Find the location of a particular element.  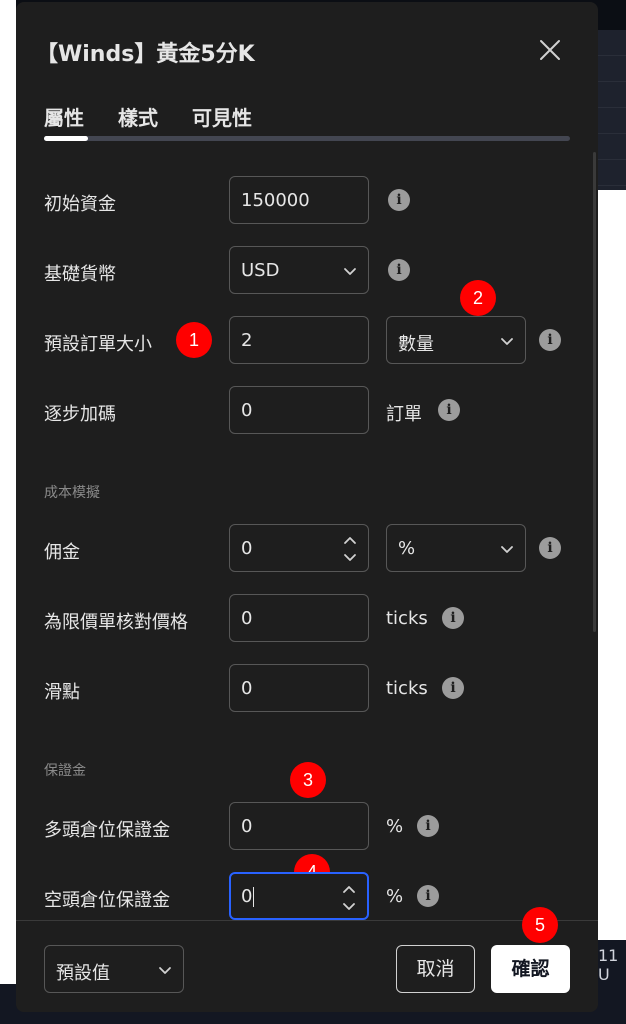

text-caret is located at coordinates (254, 897).